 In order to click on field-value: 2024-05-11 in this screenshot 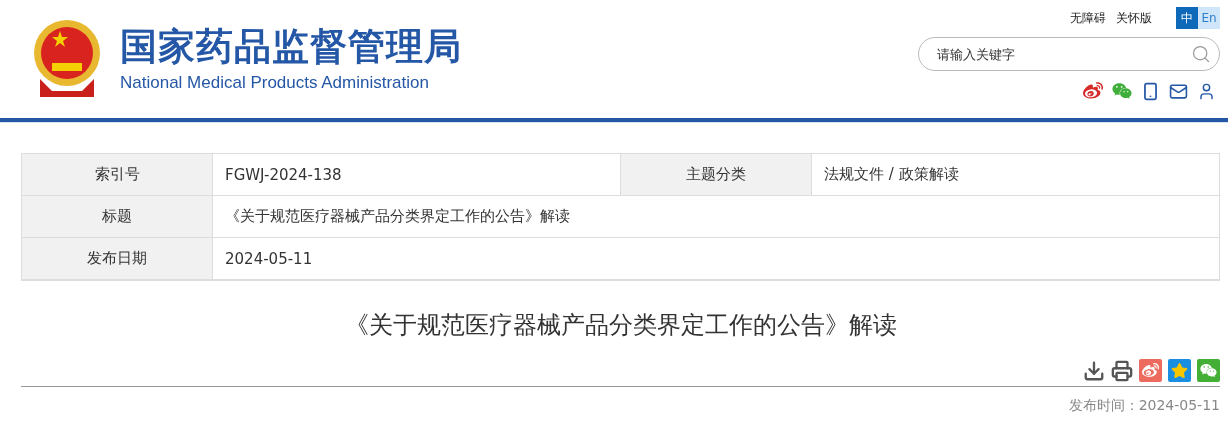, I will do `click(716, 259)`.